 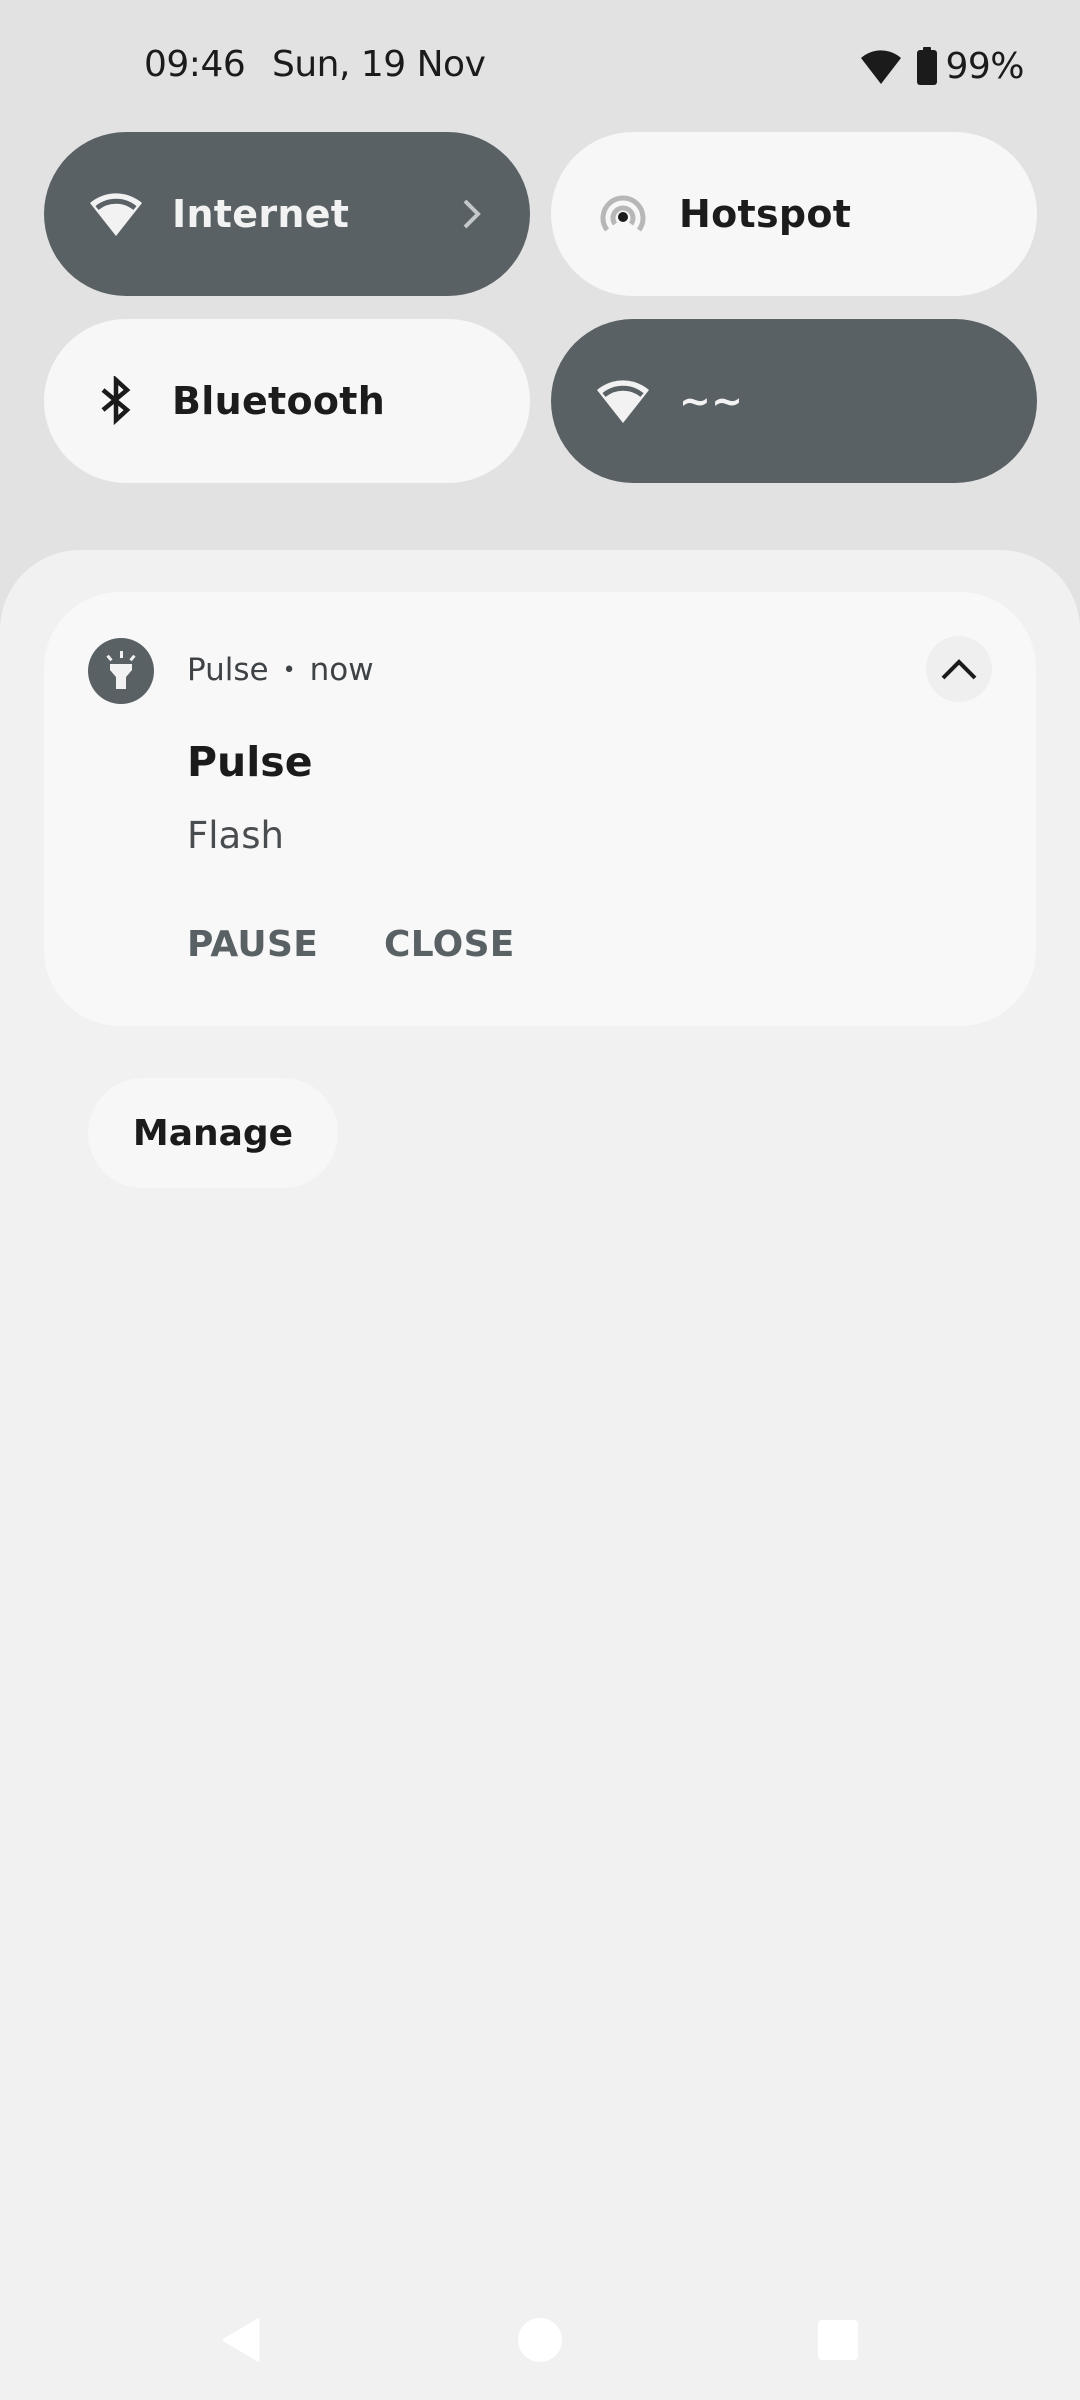 I want to click on notification-header: Pulse • now, so click(x=280, y=670).